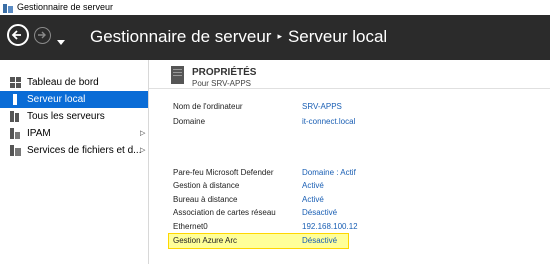 The height and width of the screenshot is (264, 550). Describe the element at coordinates (8, 8) in the screenshot. I see `server-manager-app-icon` at that location.